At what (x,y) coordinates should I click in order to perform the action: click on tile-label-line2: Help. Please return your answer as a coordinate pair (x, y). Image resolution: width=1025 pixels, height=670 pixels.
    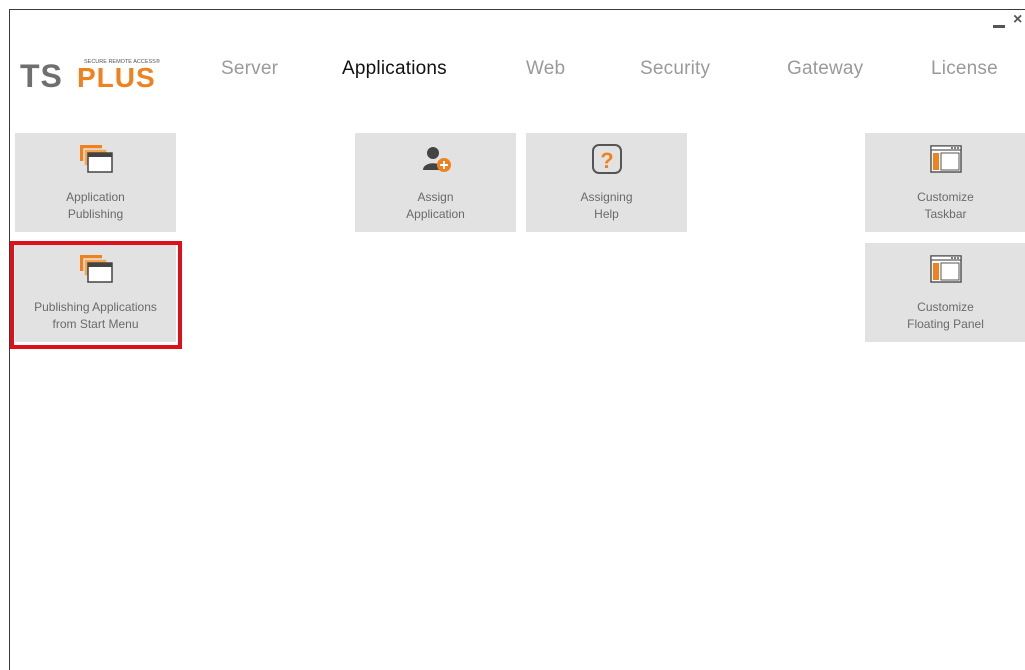
    Looking at the image, I should click on (606, 214).